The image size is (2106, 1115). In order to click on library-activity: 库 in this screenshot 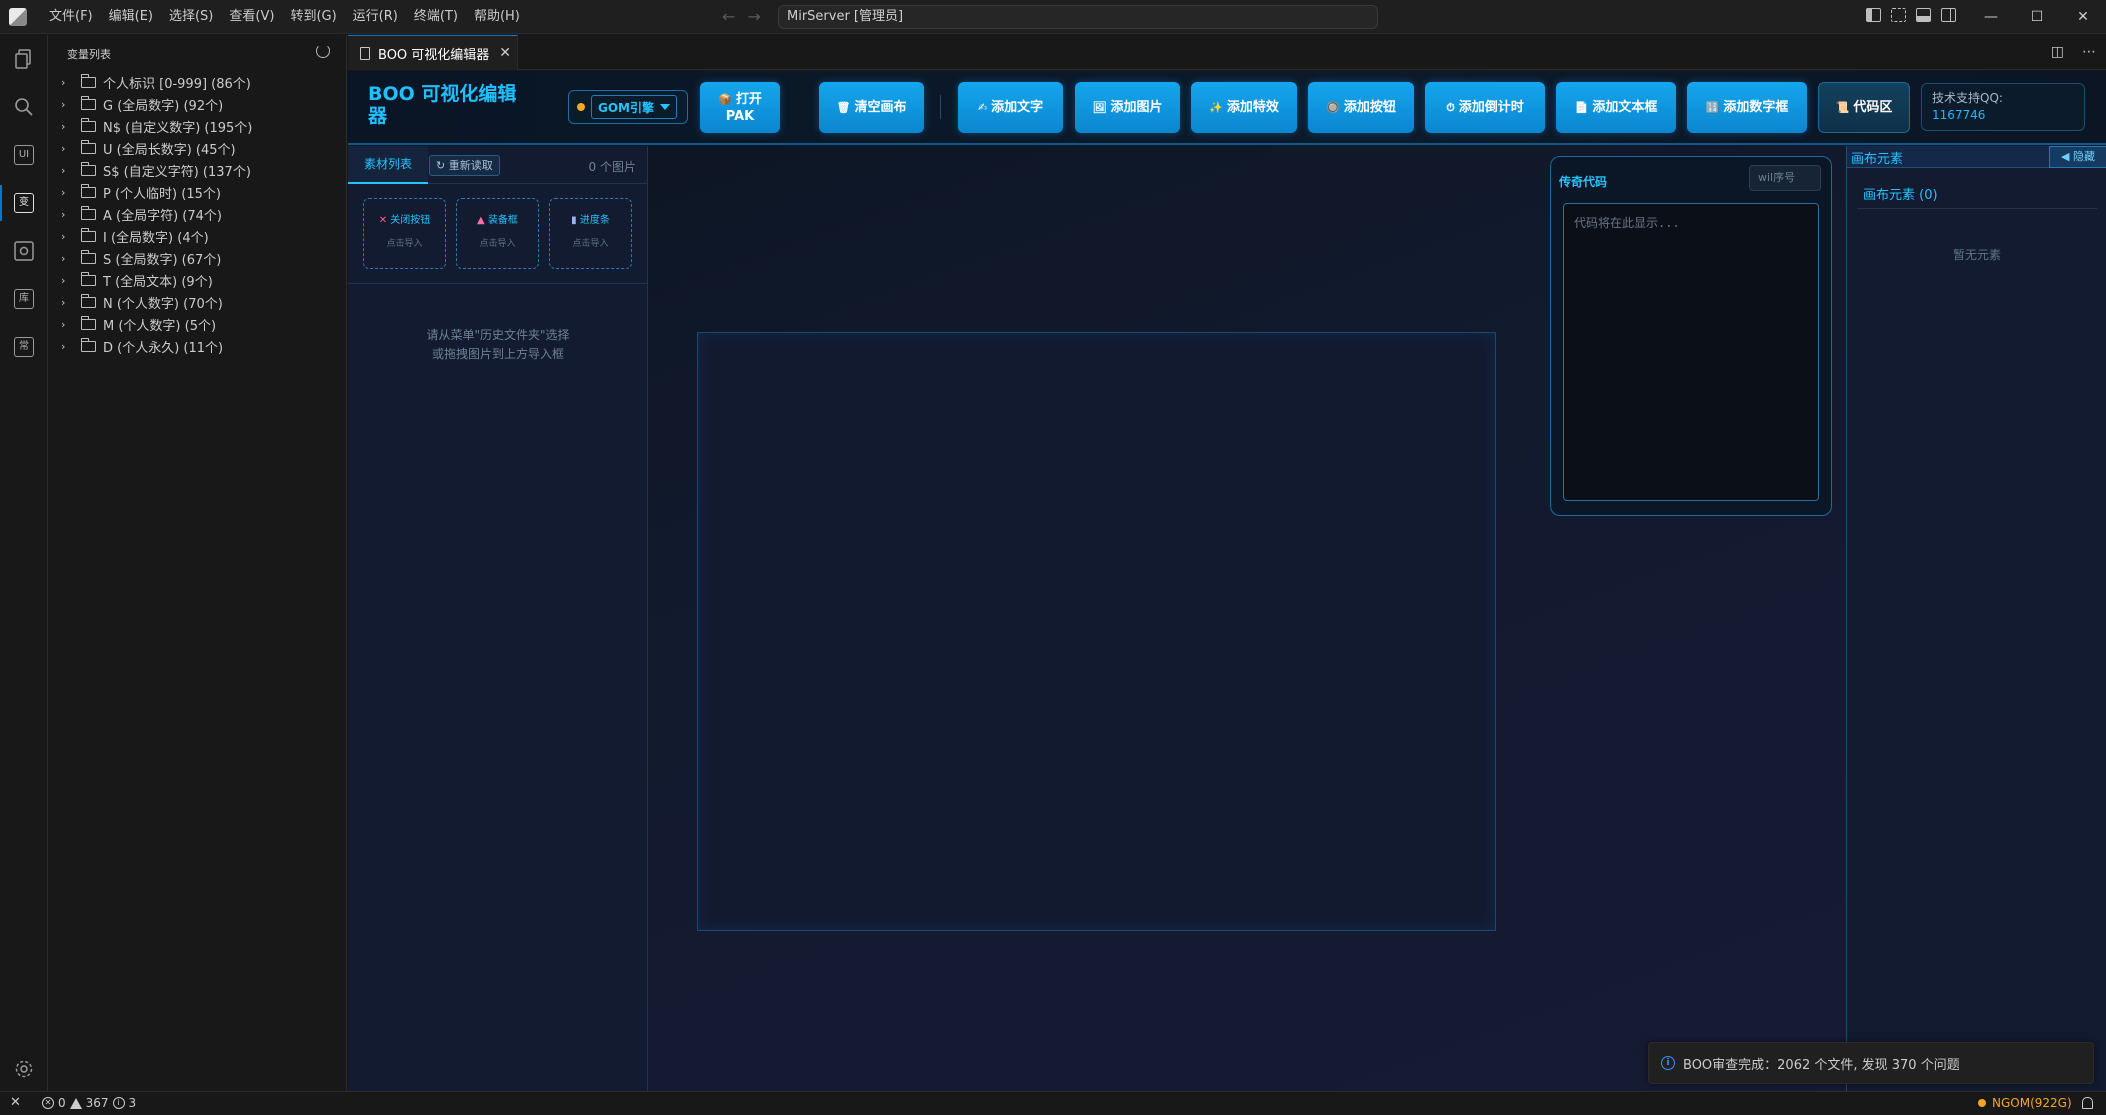, I will do `click(24, 299)`.